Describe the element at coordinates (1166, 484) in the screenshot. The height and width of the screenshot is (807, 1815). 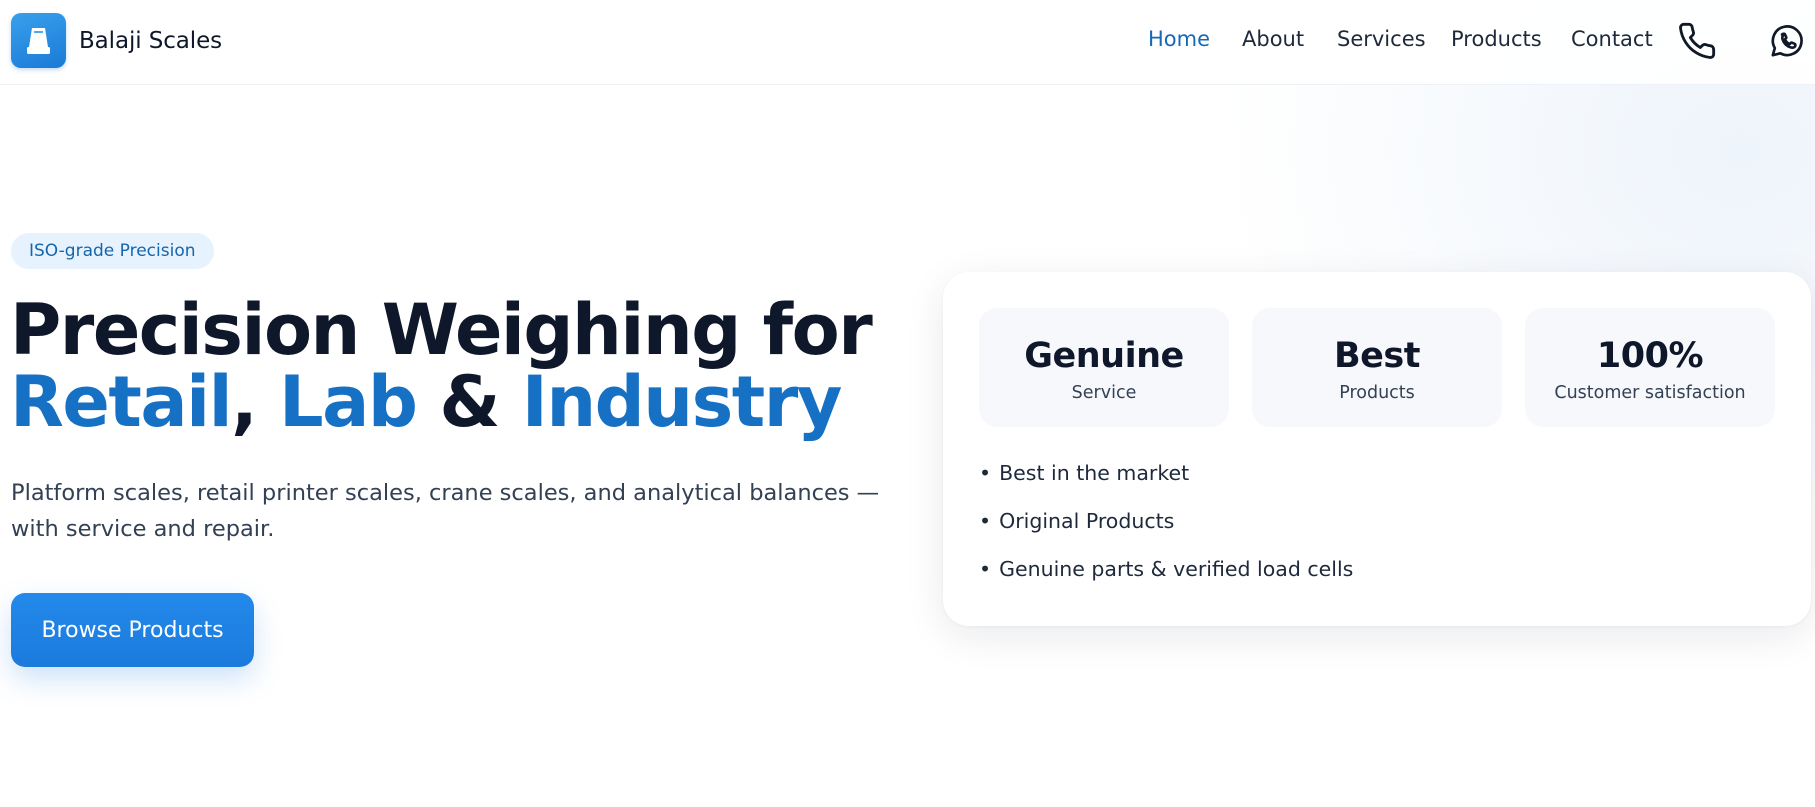
I see `list-item: Best in the market` at that location.